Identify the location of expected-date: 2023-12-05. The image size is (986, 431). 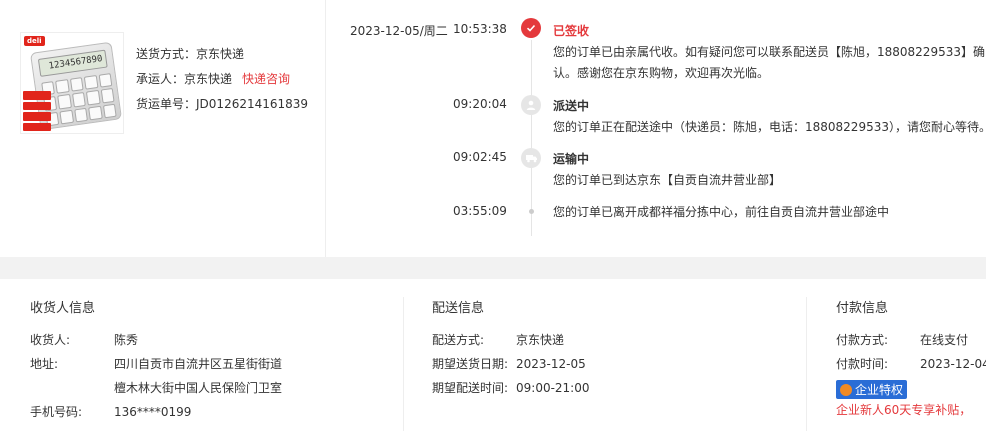
(551, 364).